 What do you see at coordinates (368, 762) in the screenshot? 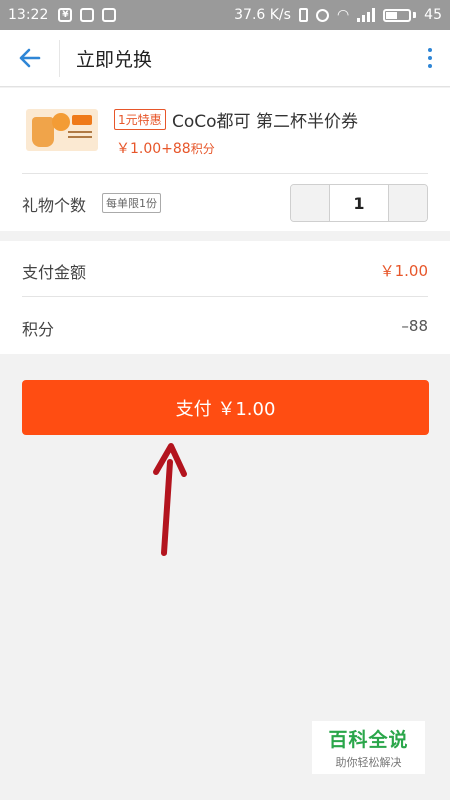
I see `watermark-subtitle: 助你轻松解决` at bounding box center [368, 762].